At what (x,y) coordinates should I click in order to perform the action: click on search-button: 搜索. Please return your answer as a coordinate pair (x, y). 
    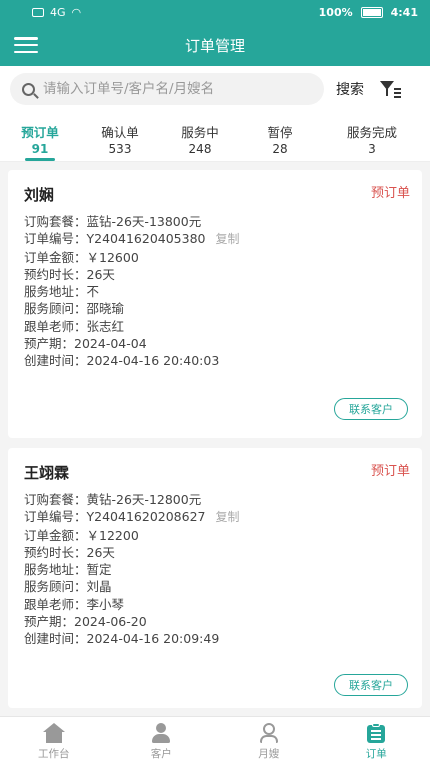
    Looking at the image, I should click on (350, 89).